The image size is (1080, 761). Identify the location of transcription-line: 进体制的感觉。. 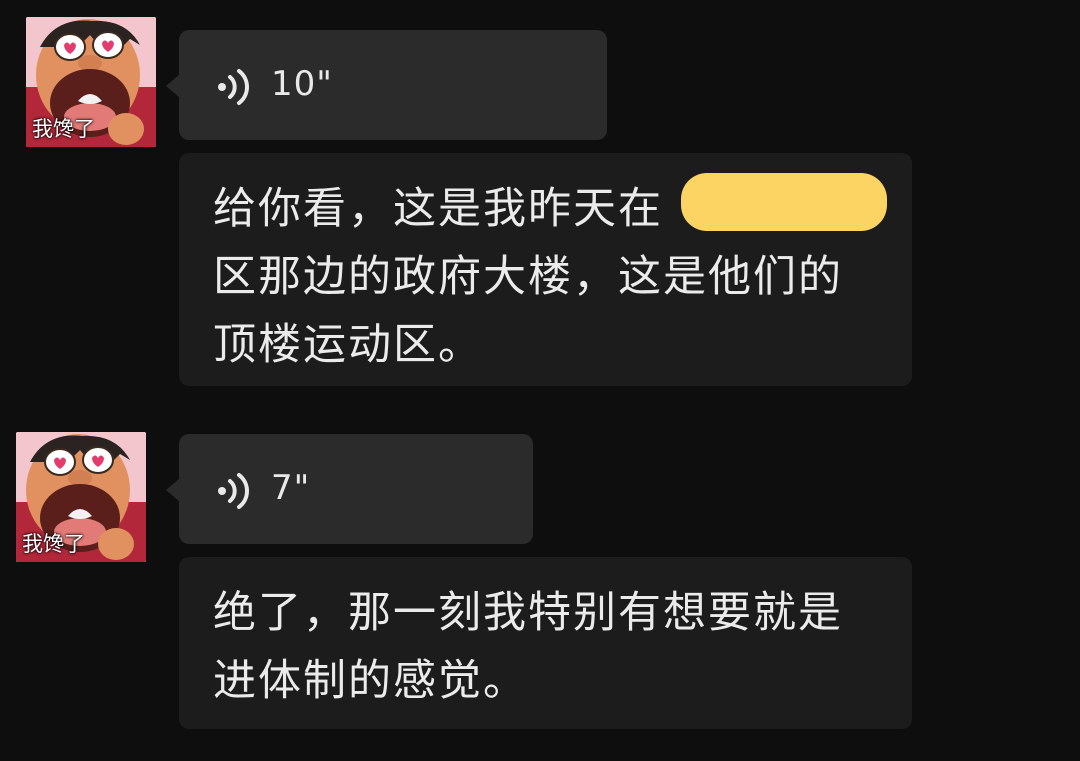
(370, 681).